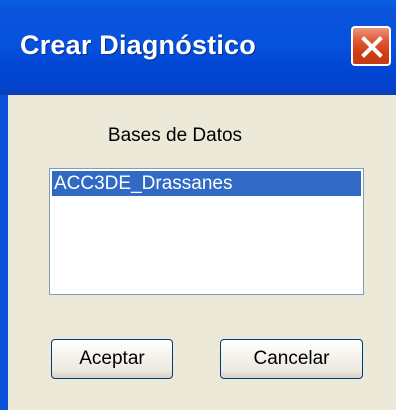 The image size is (396, 410). Describe the element at coordinates (138, 45) in the screenshot. I see `window-title: Crear Diagnóstico` at that location.